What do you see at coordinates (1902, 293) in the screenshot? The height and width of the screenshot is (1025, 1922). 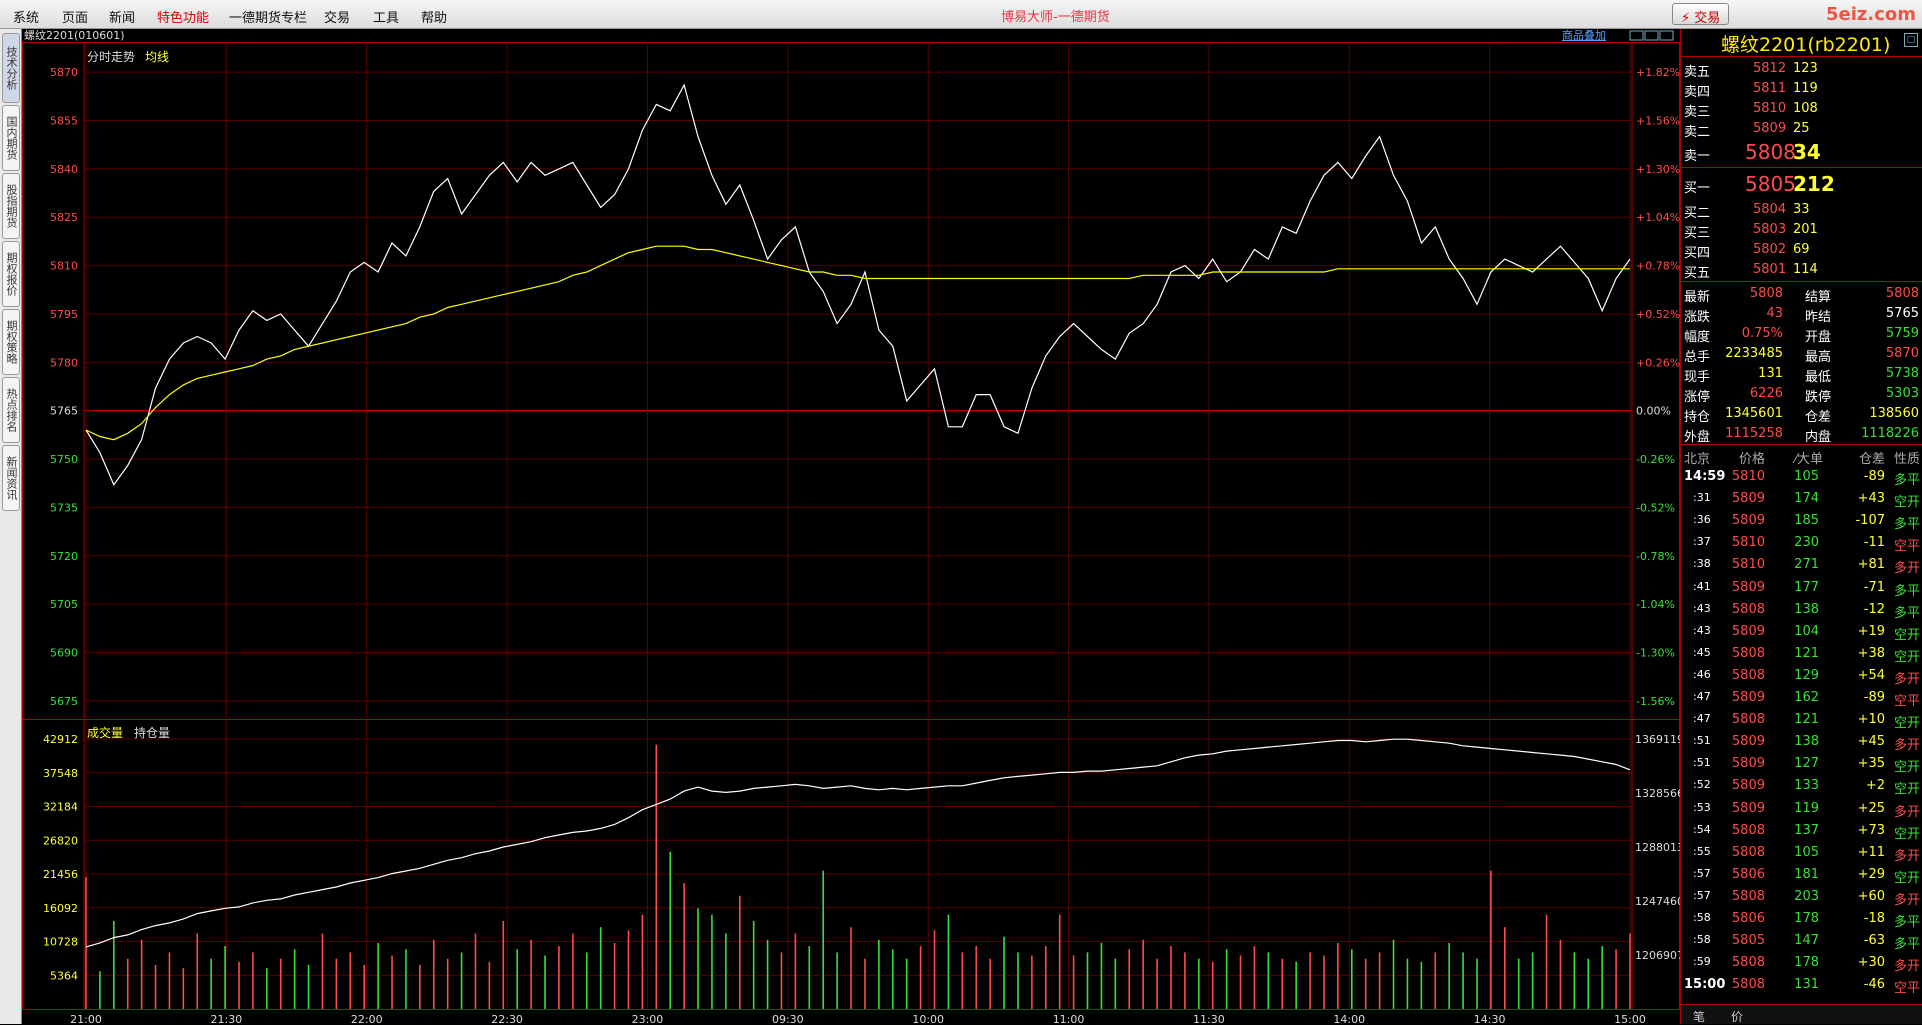 I see `stat-value-right: 5808` at bounding box center [1902, 293].